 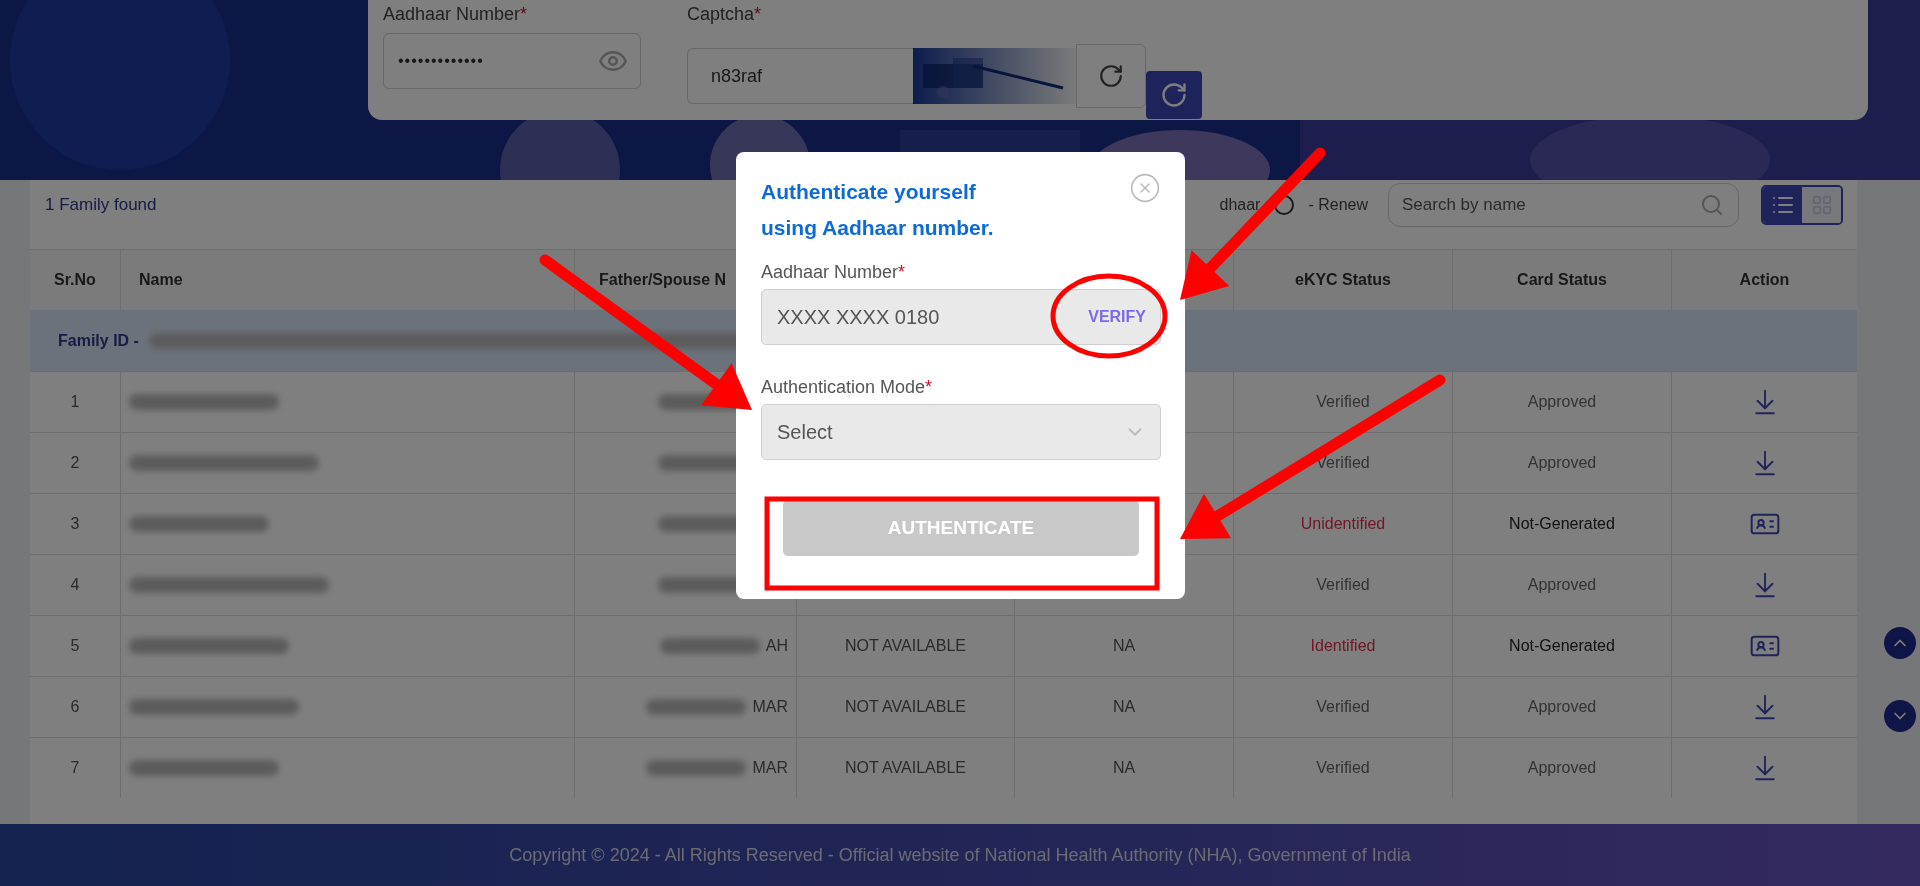 I want to click on legend-text: - Renew, so click(x=1338, y=205).